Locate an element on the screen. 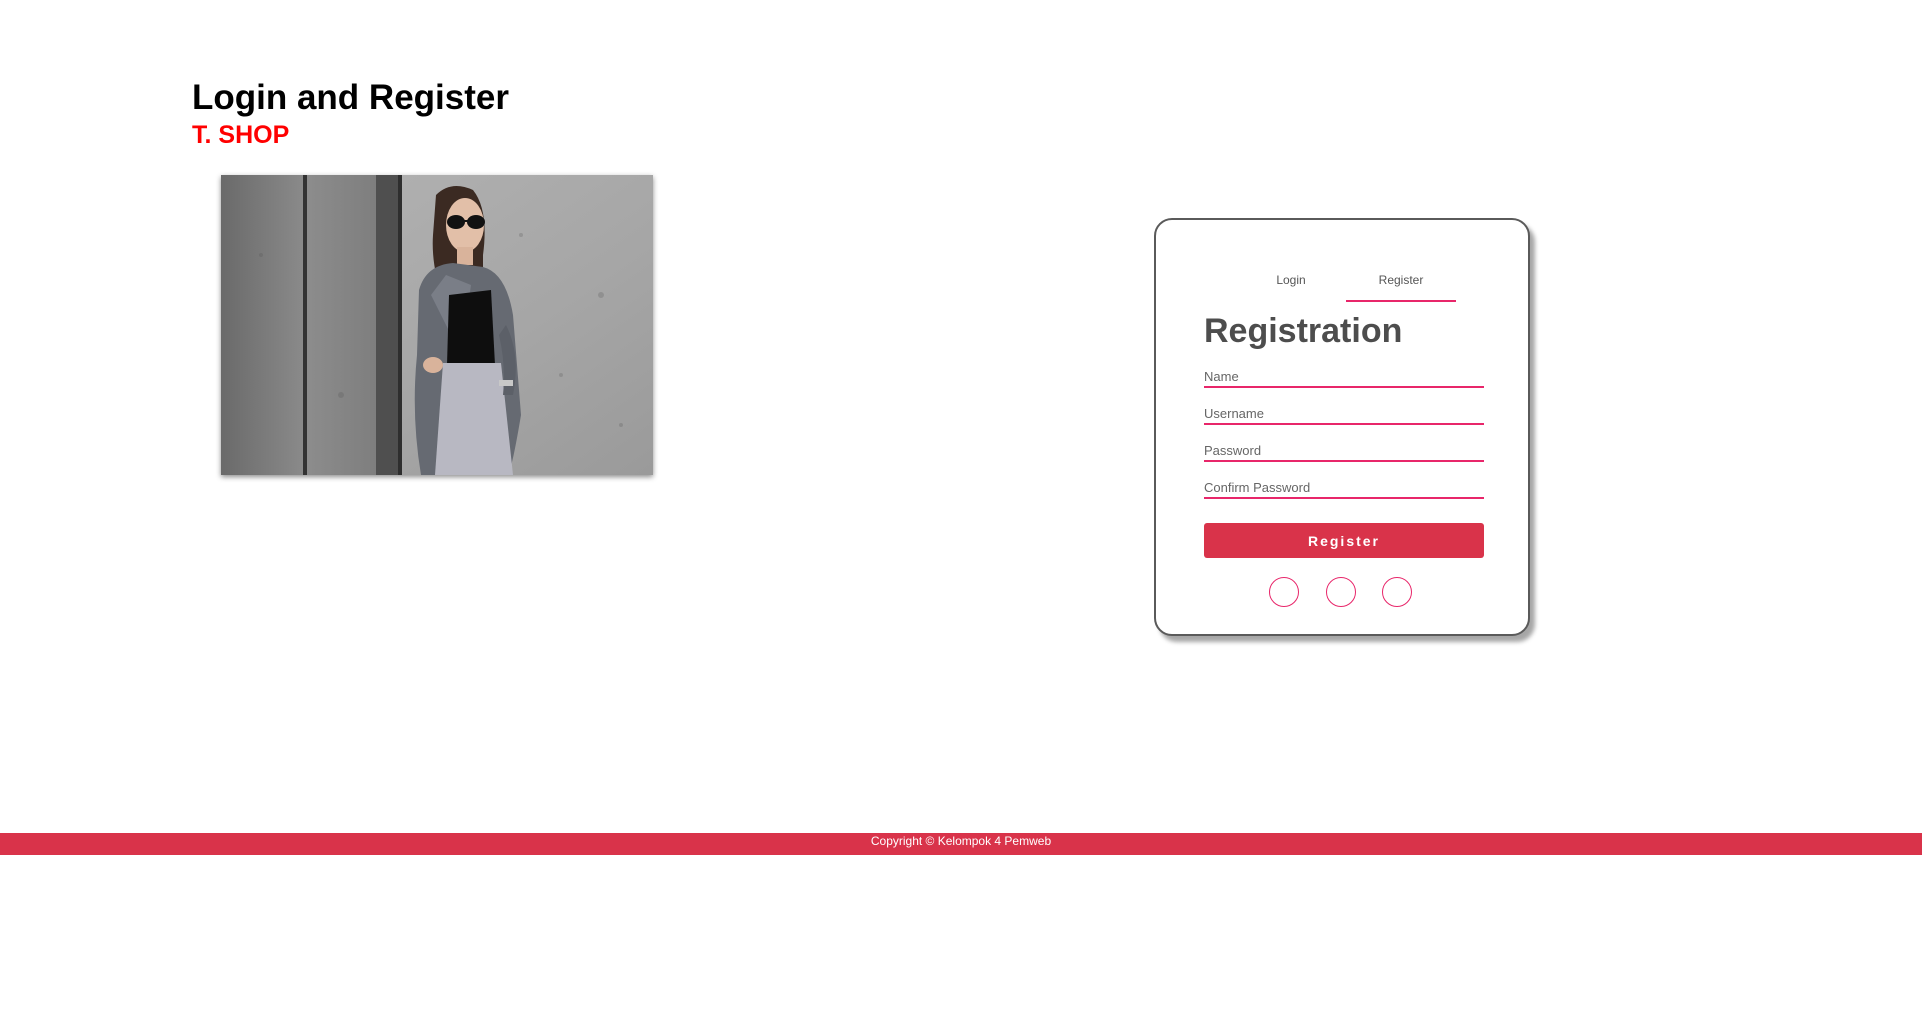  confirm-password-input is located at coordinates (1344, 488).